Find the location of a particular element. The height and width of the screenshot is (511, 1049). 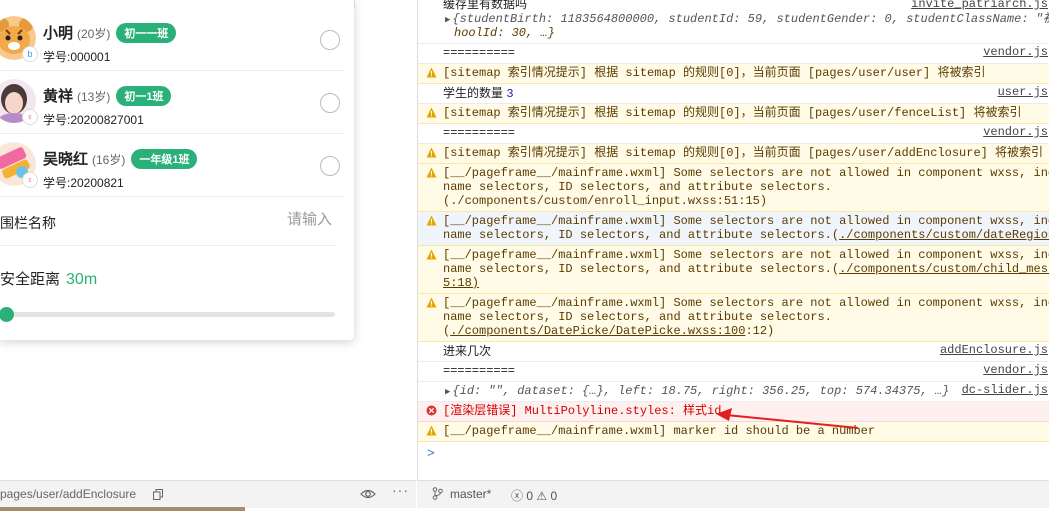

warning-count: 0 is located at coordinates (554, 496).